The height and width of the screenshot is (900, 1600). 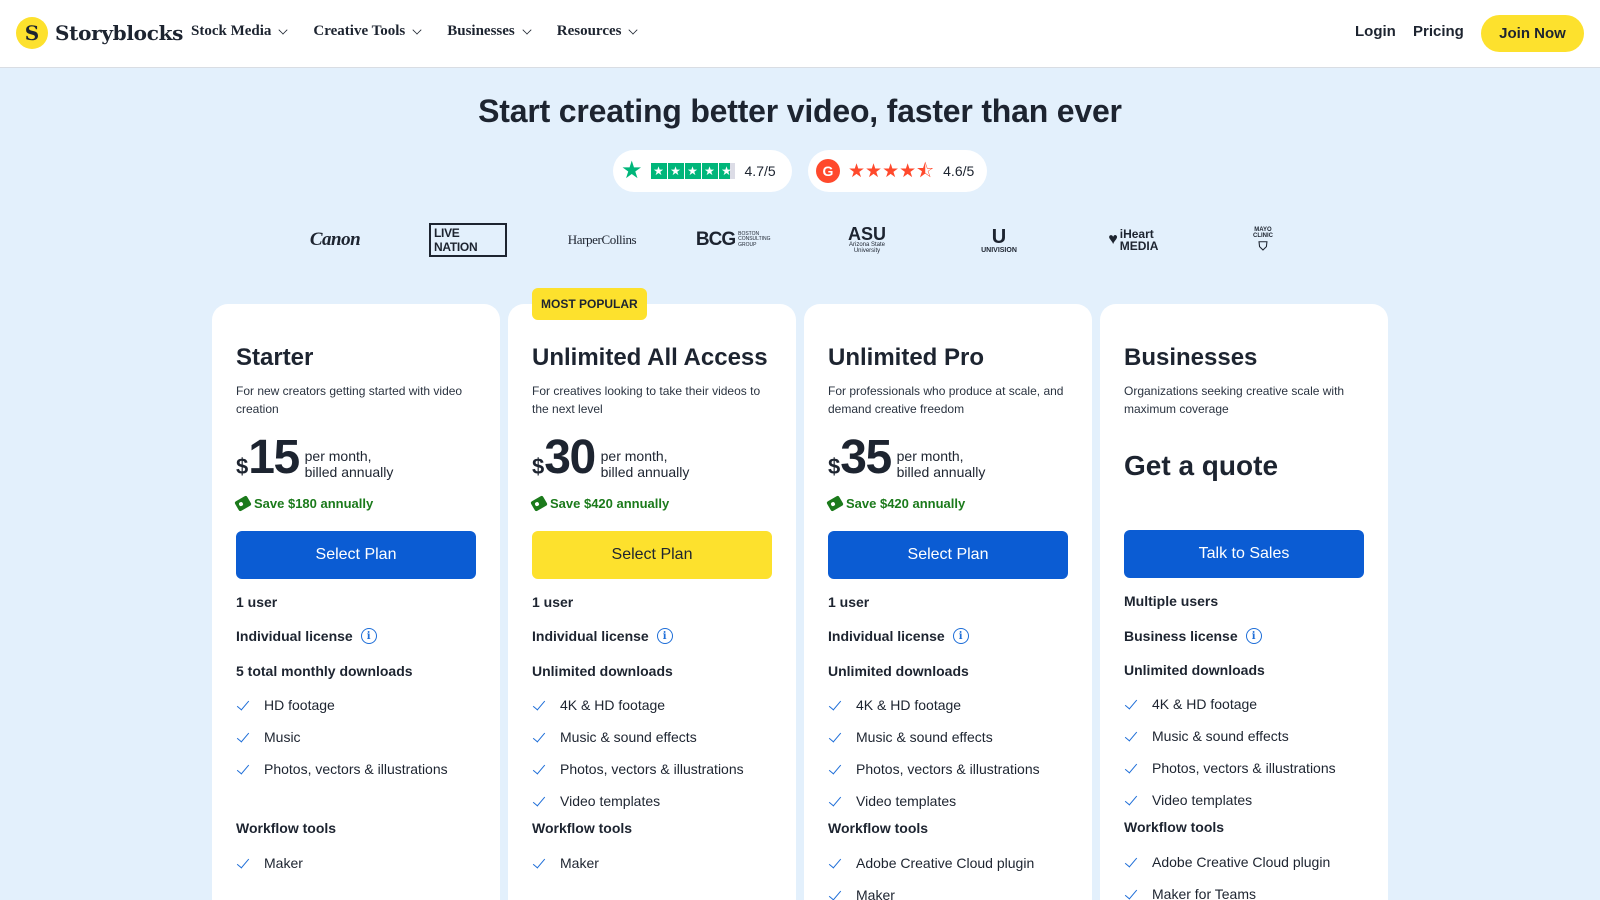 I want to click on feature-label: Music, so click(x=282, y=737).